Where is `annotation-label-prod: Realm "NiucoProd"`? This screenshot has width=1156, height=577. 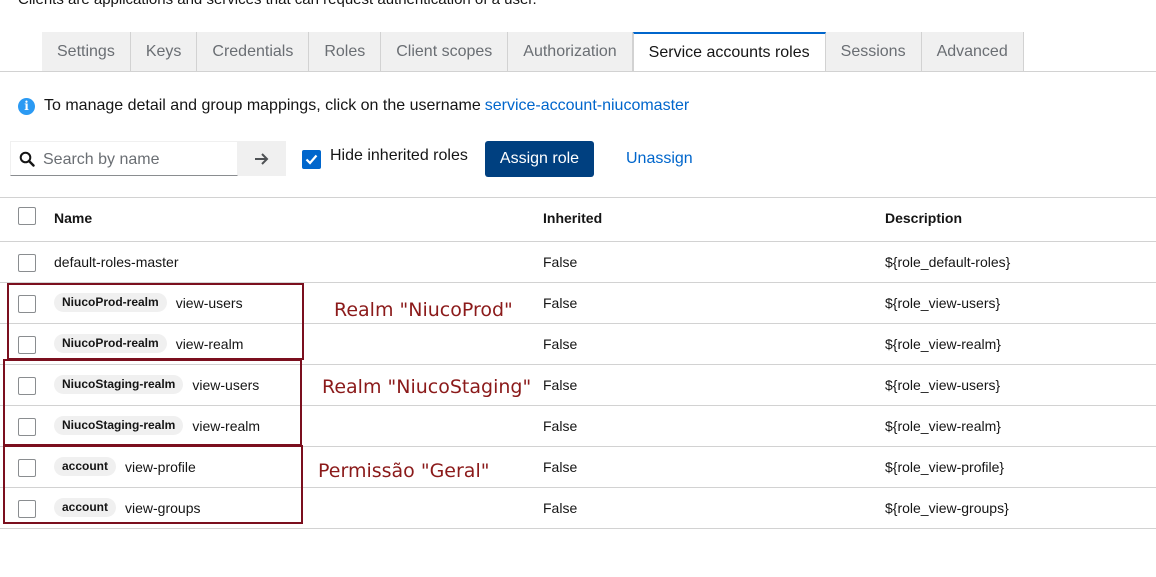 annotation-label-prod: Realm "NiucoProd" is located at coordinates (423, 310).